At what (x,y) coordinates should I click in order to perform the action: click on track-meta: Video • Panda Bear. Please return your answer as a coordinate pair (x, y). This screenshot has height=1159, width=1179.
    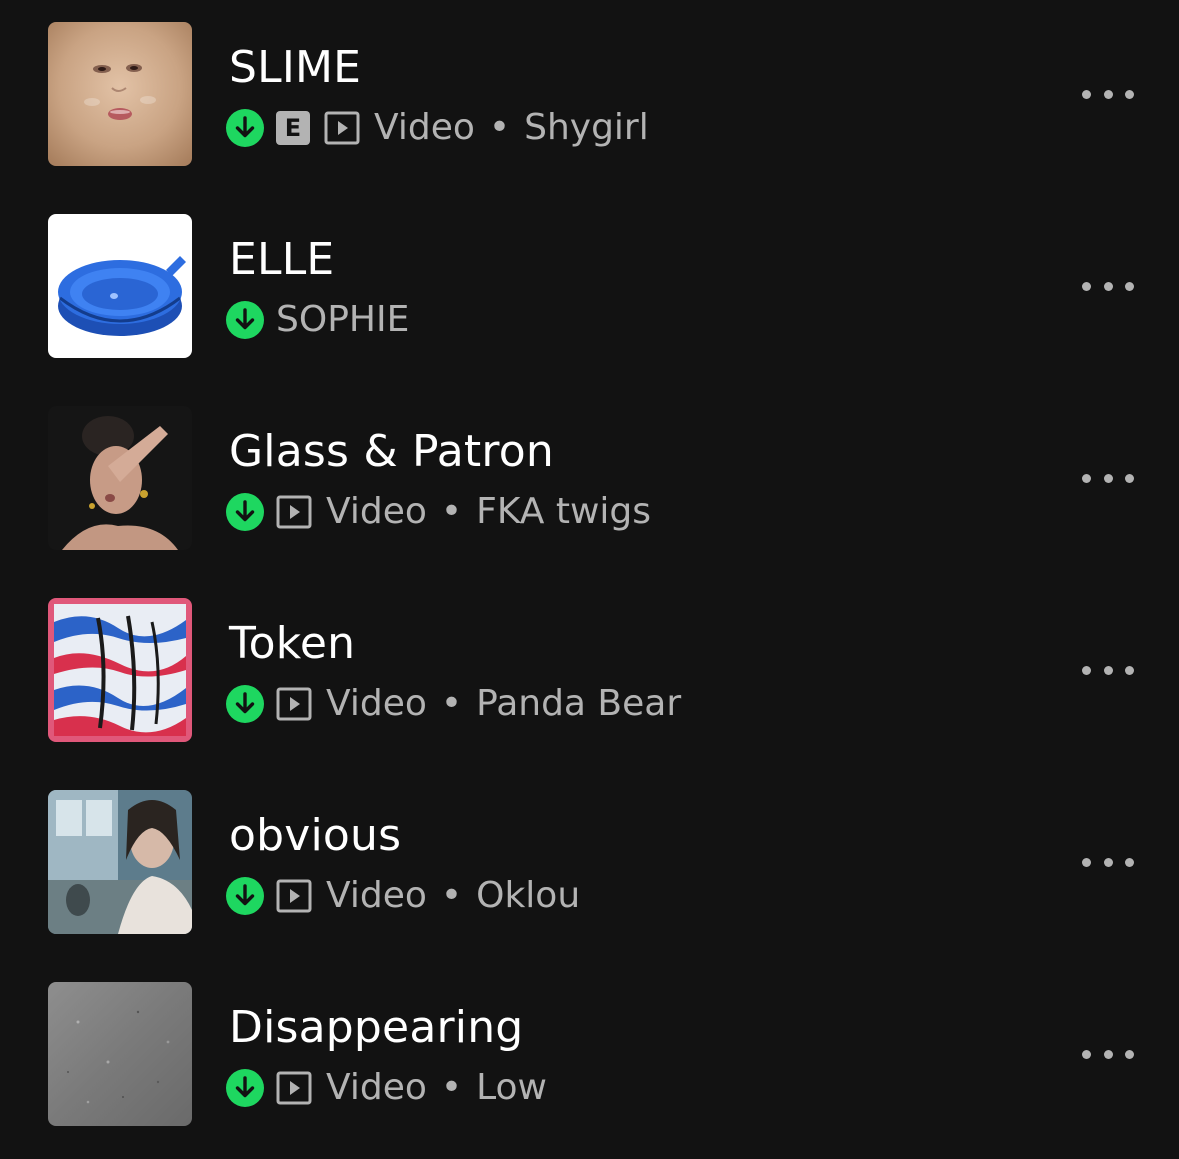
    Looking at the image, I should click on (453, 704).